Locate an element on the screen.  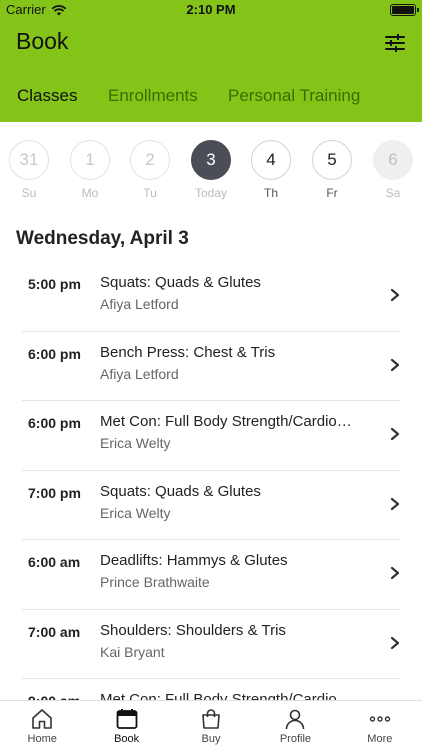
tabbar-label: More is located at coordinates (380, 739).